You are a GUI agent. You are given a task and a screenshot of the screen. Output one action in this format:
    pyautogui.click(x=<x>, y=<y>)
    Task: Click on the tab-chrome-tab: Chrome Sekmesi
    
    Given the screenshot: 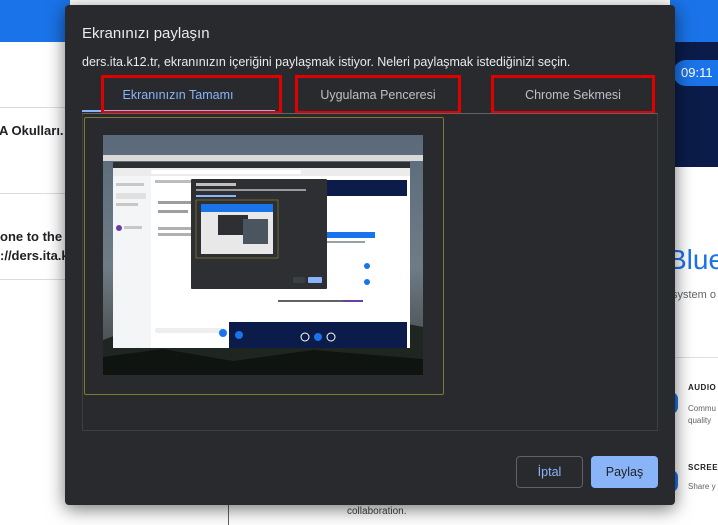 What is the action you would take?
    pyautogui.click(x=573, y=94)
    